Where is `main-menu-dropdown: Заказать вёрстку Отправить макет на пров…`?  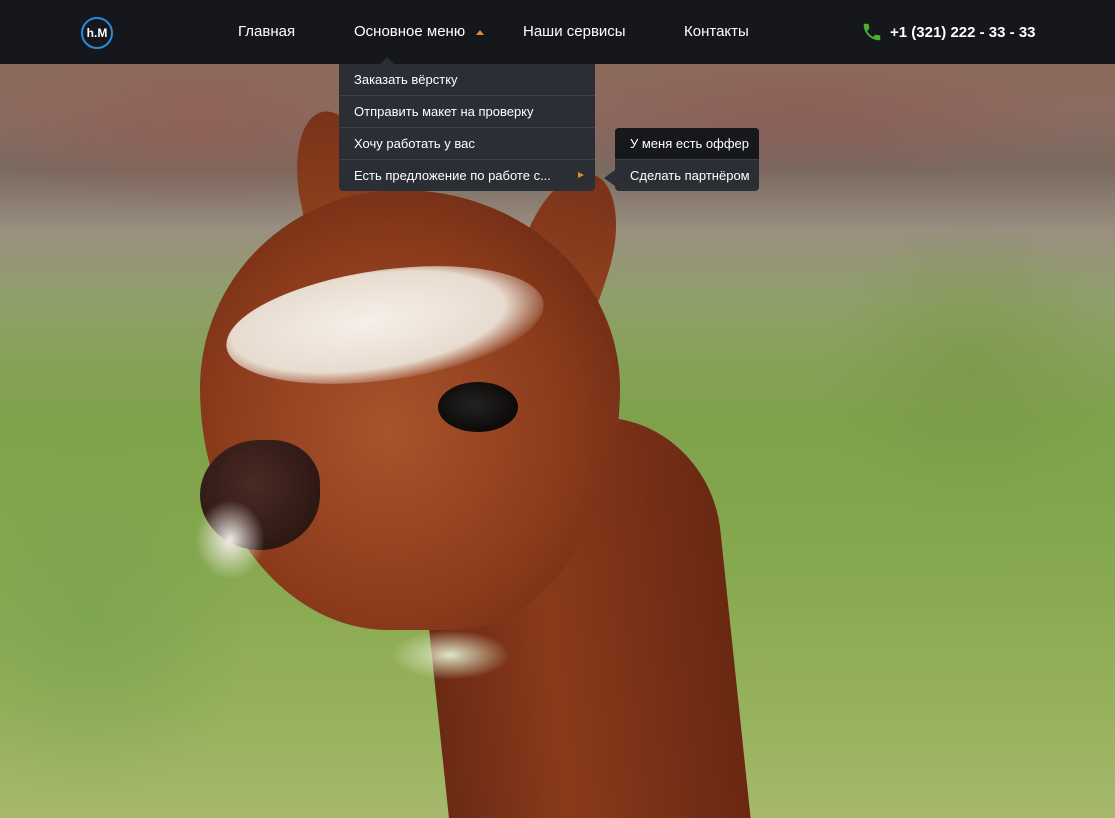 main-menu-dropdown: Заказать вёрстку Отправить макет на пров… is located at coordinates (467, 127).